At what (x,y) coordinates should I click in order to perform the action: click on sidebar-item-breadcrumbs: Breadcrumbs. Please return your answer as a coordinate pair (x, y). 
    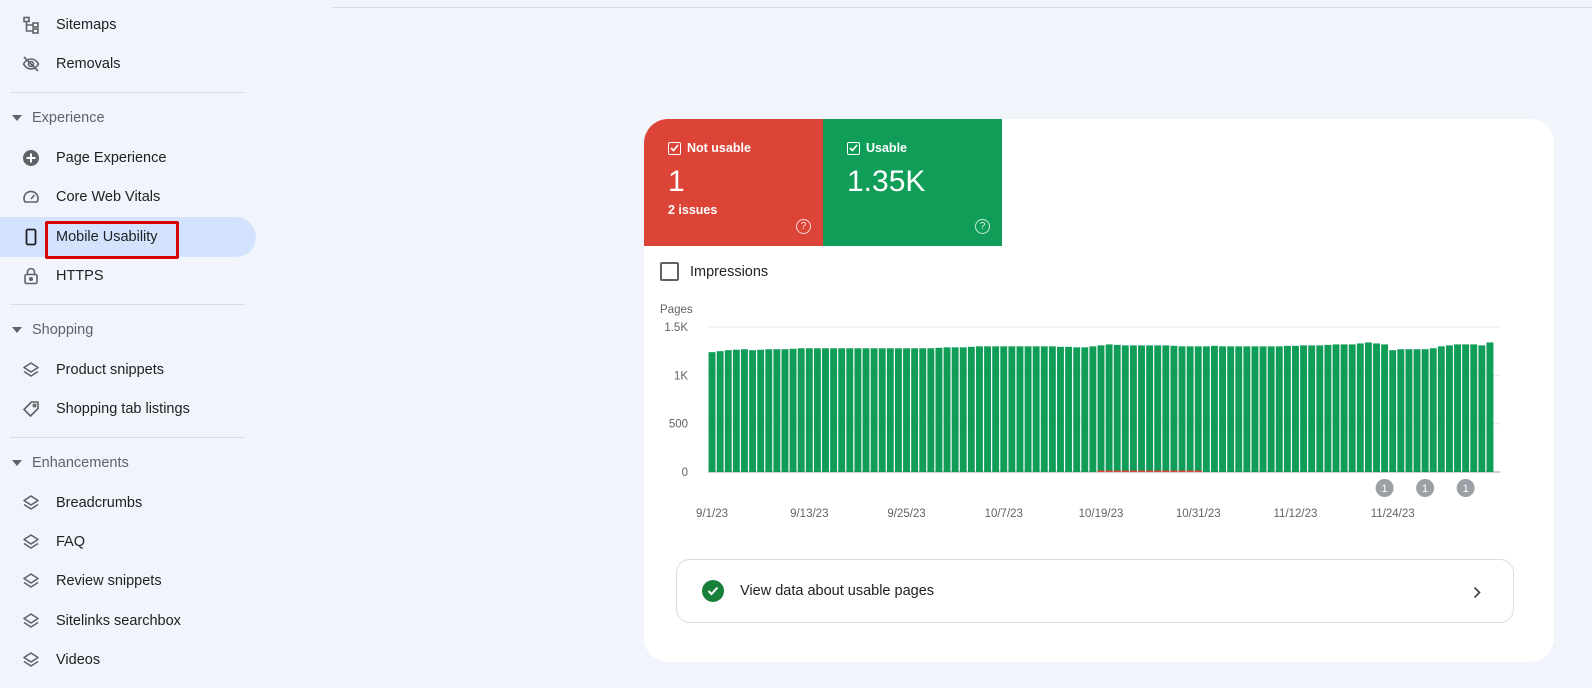
    Looking at the image, I should click on (128, 503).